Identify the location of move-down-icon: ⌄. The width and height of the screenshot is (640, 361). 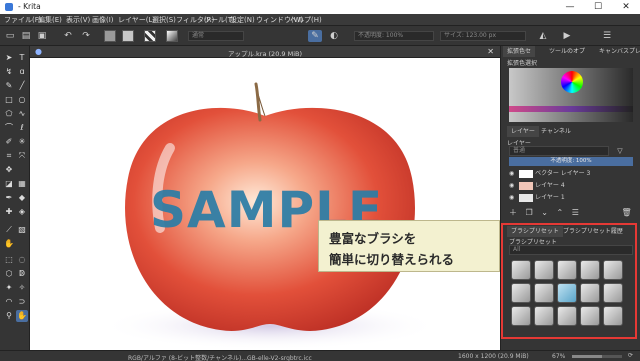
(544, 212).